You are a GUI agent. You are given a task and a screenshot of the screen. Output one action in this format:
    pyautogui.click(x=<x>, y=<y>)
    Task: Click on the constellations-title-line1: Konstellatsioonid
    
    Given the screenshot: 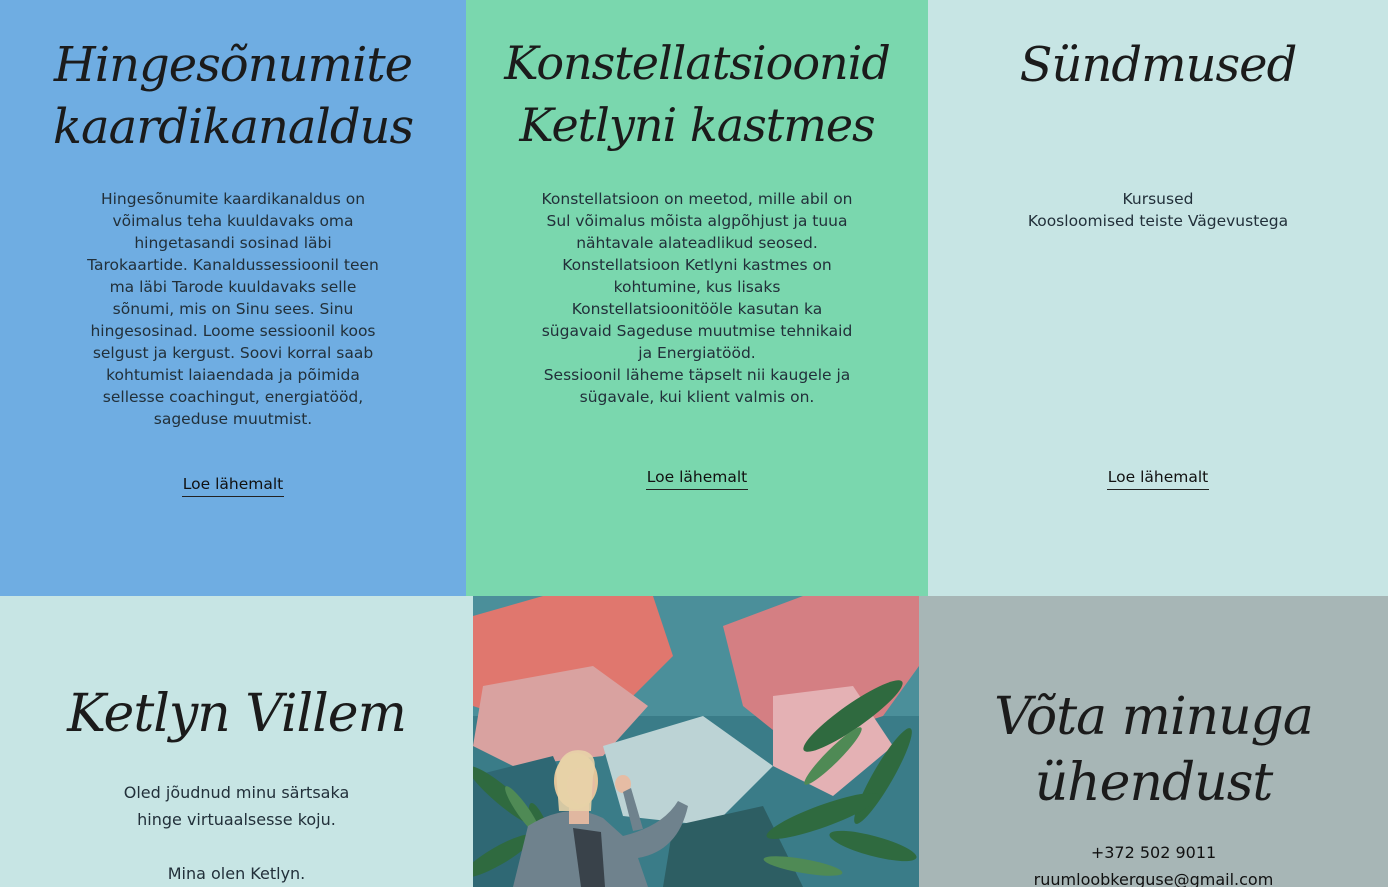 What is the action you would take?
    pyautogui.click(x=697, y=63)
    